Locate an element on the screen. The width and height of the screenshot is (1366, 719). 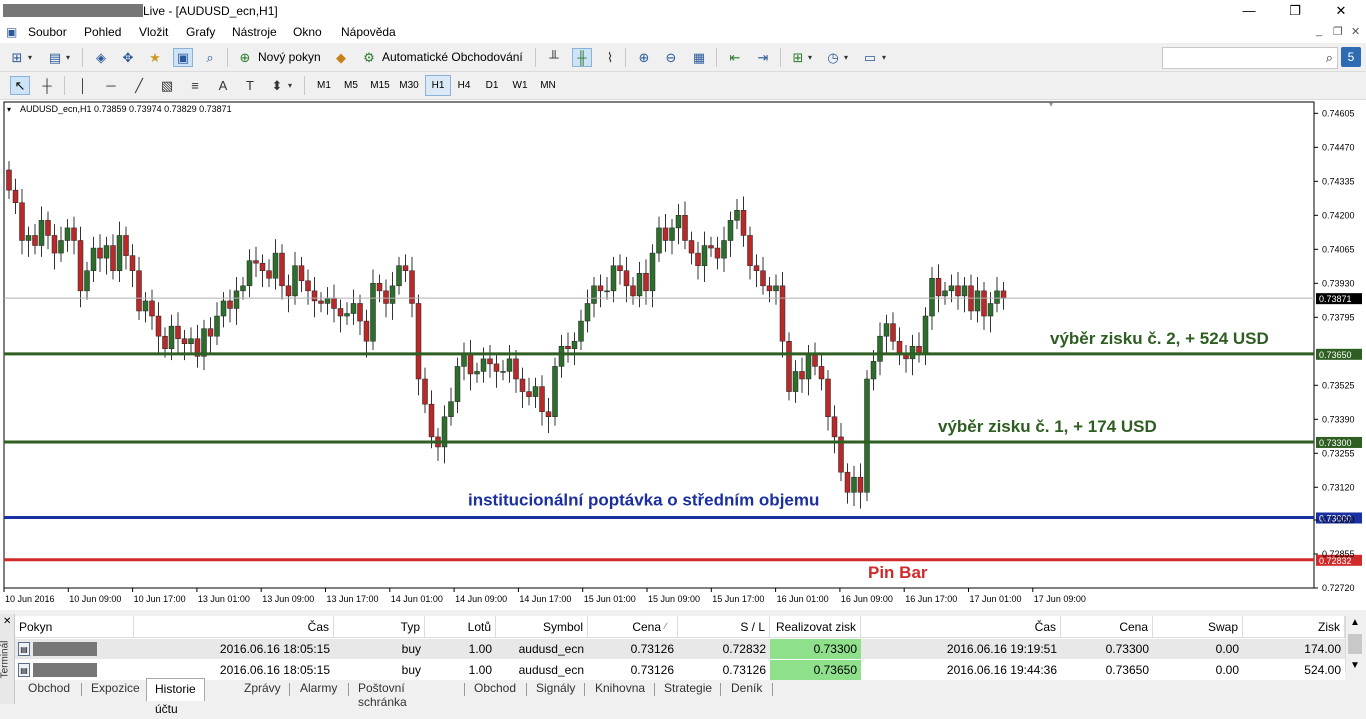
navigator-icon: ★ is located at coordinates (155, 57).